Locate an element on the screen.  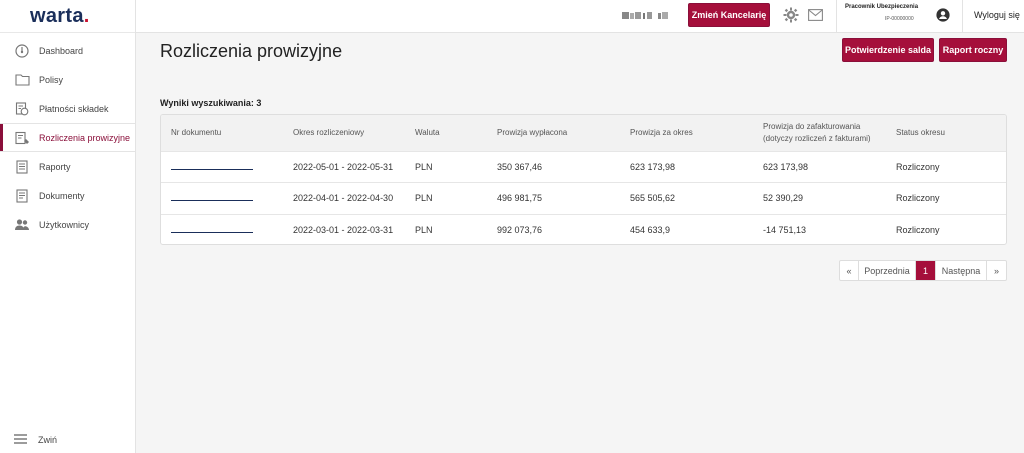
folder-icon is located at coordinates (22, 80).